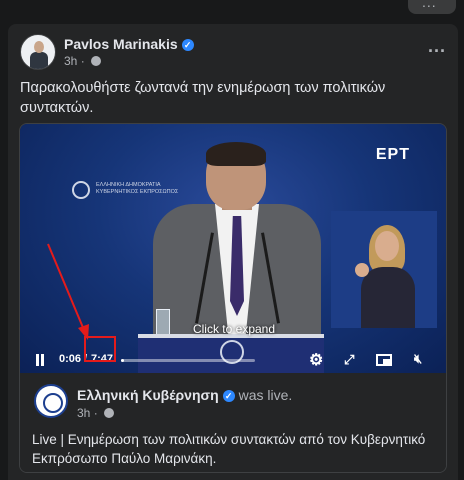  I want to click on fullscreen-expand-icon: ⤢, so click(349, 360).